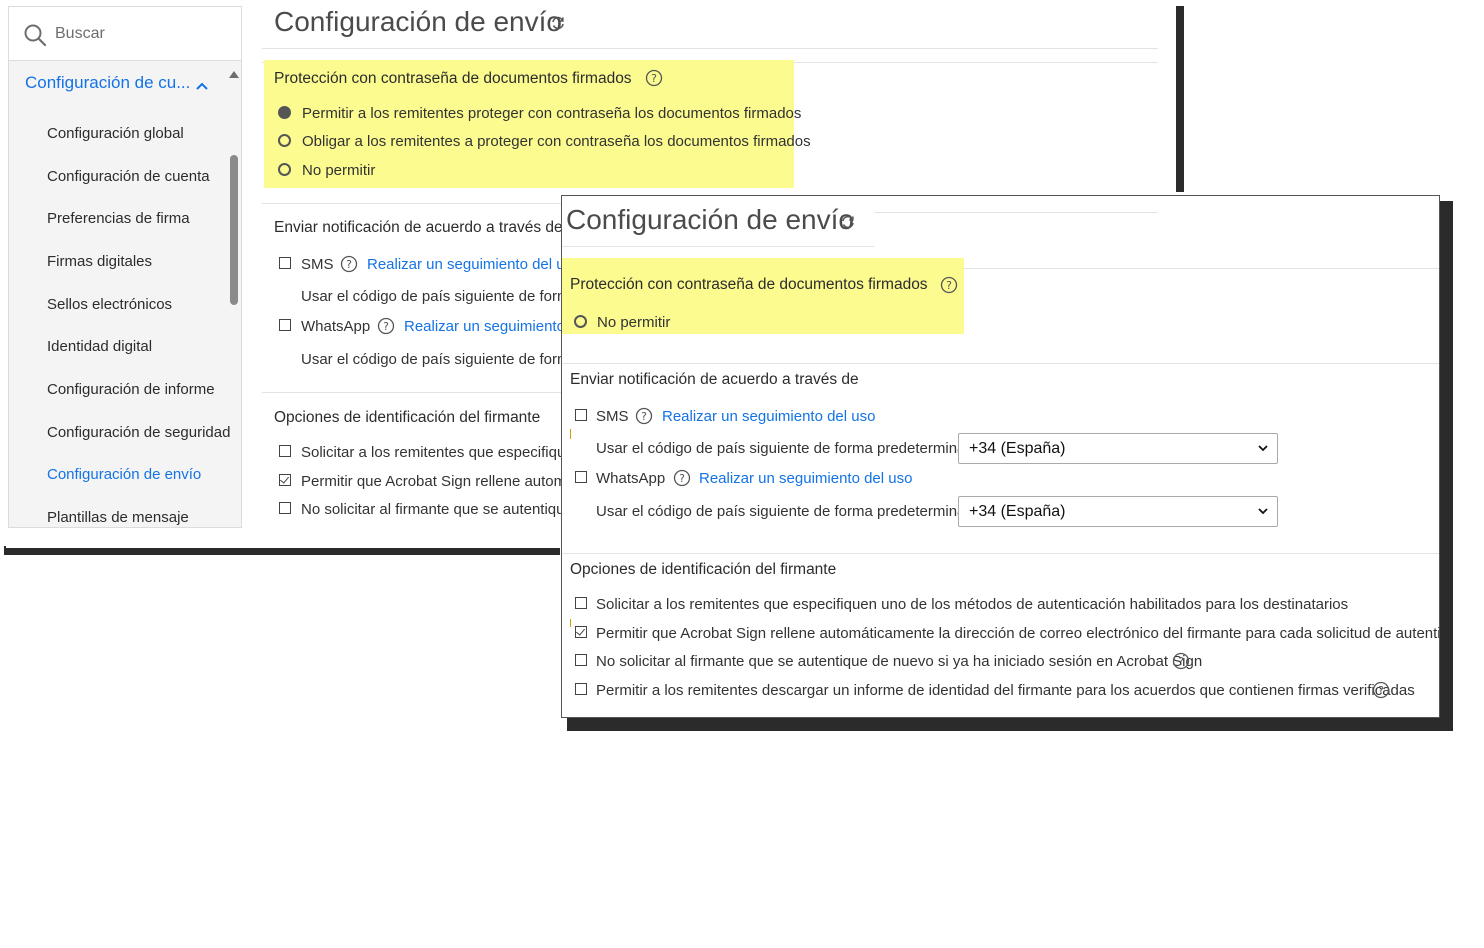 The image size is (1484, 948). What do you see at coordinates (128, 176) in the screenshot?
I see `sidebar-item-account-settings: Configuración de cuenta` at bounding box center [128, 176].